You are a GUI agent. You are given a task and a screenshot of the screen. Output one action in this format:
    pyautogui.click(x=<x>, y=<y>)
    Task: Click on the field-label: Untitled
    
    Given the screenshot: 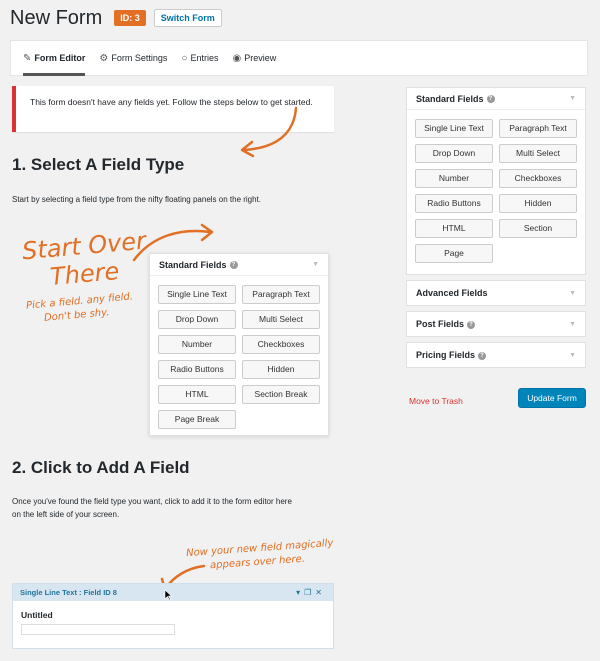 What is the action you would take?
    pyautogui.click(x=37, y=615)
    